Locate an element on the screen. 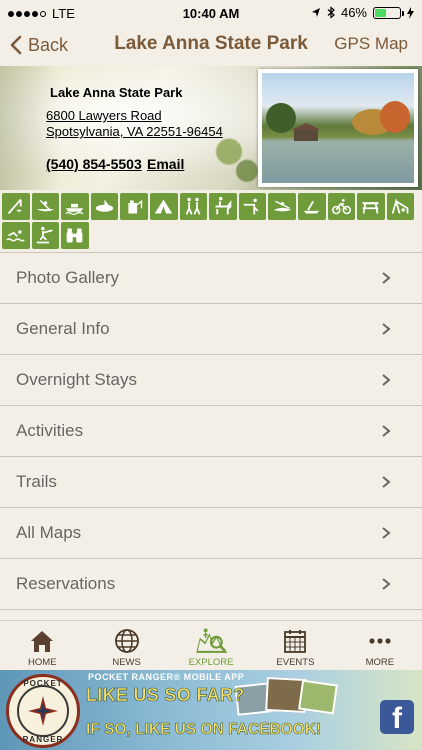 The height and width of the screenshot is (750, 422). menu-item-general-info: General Info is located at coordinates (211, 329).